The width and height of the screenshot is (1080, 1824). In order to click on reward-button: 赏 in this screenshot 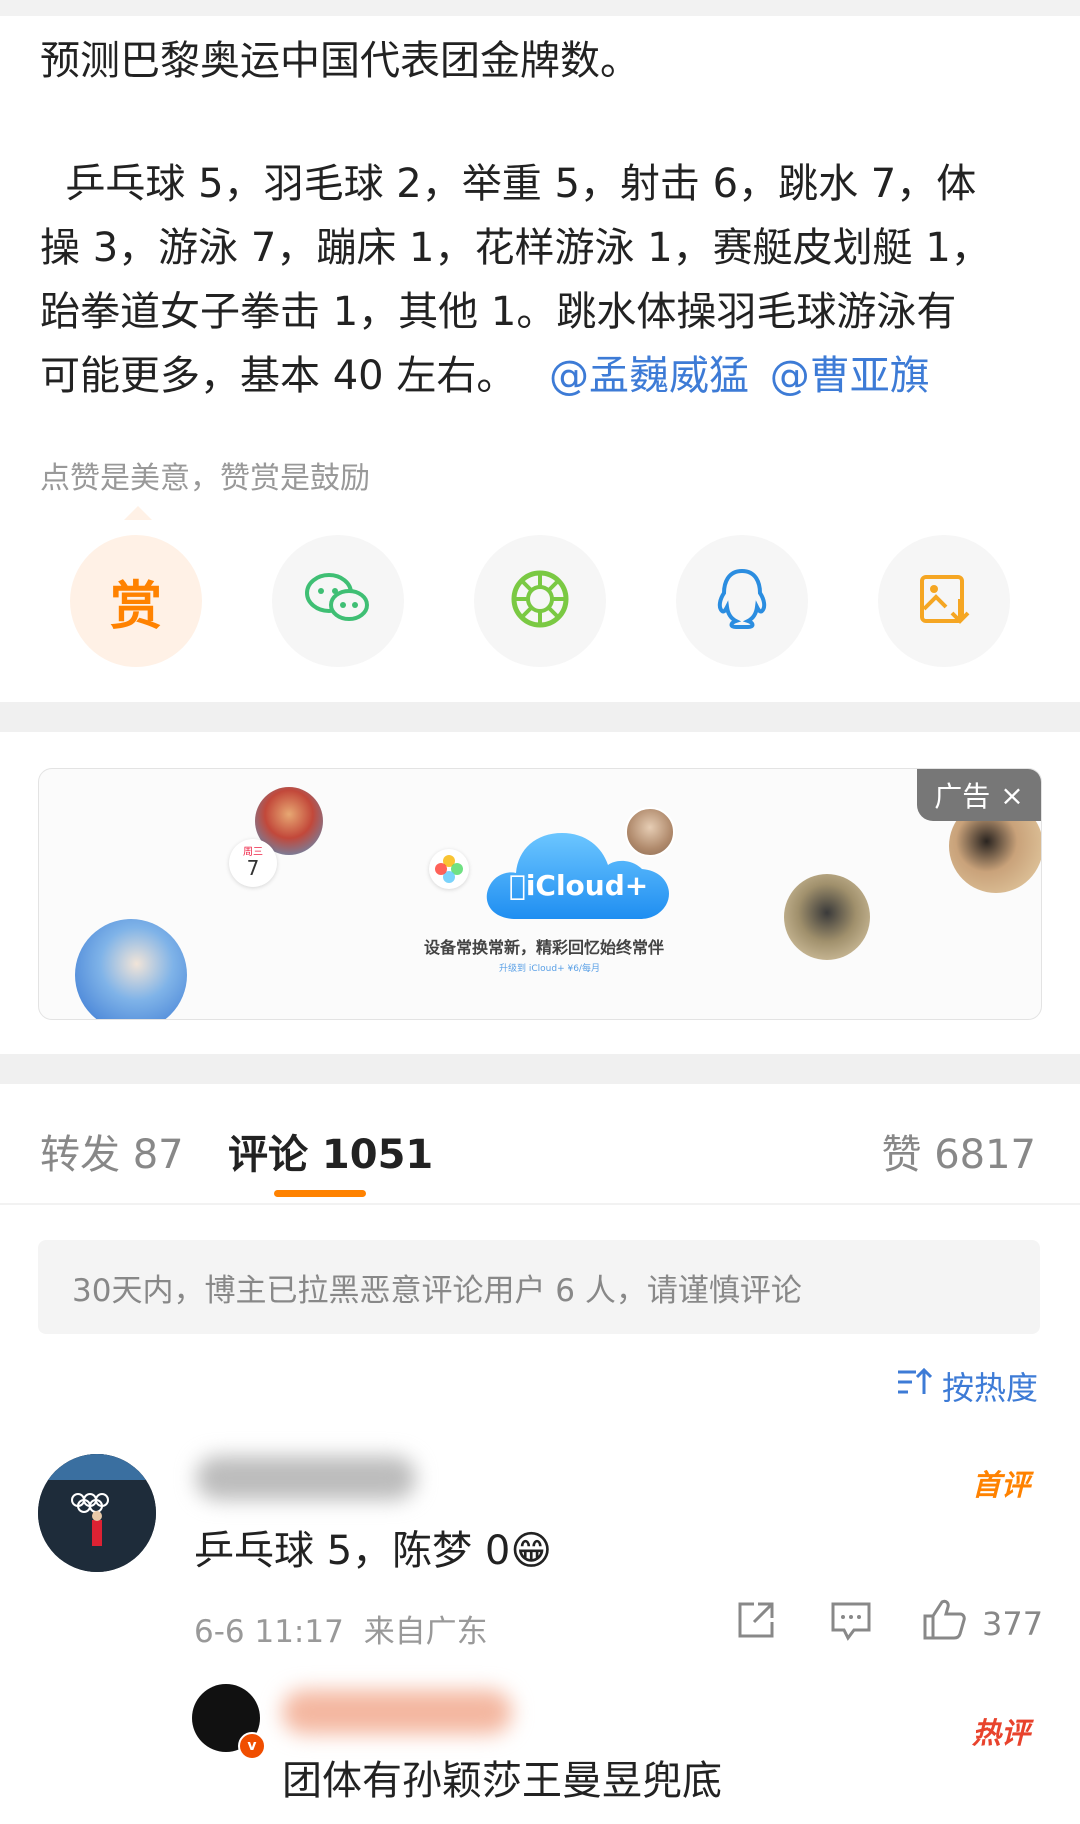, I will do `click(136, 601)`.